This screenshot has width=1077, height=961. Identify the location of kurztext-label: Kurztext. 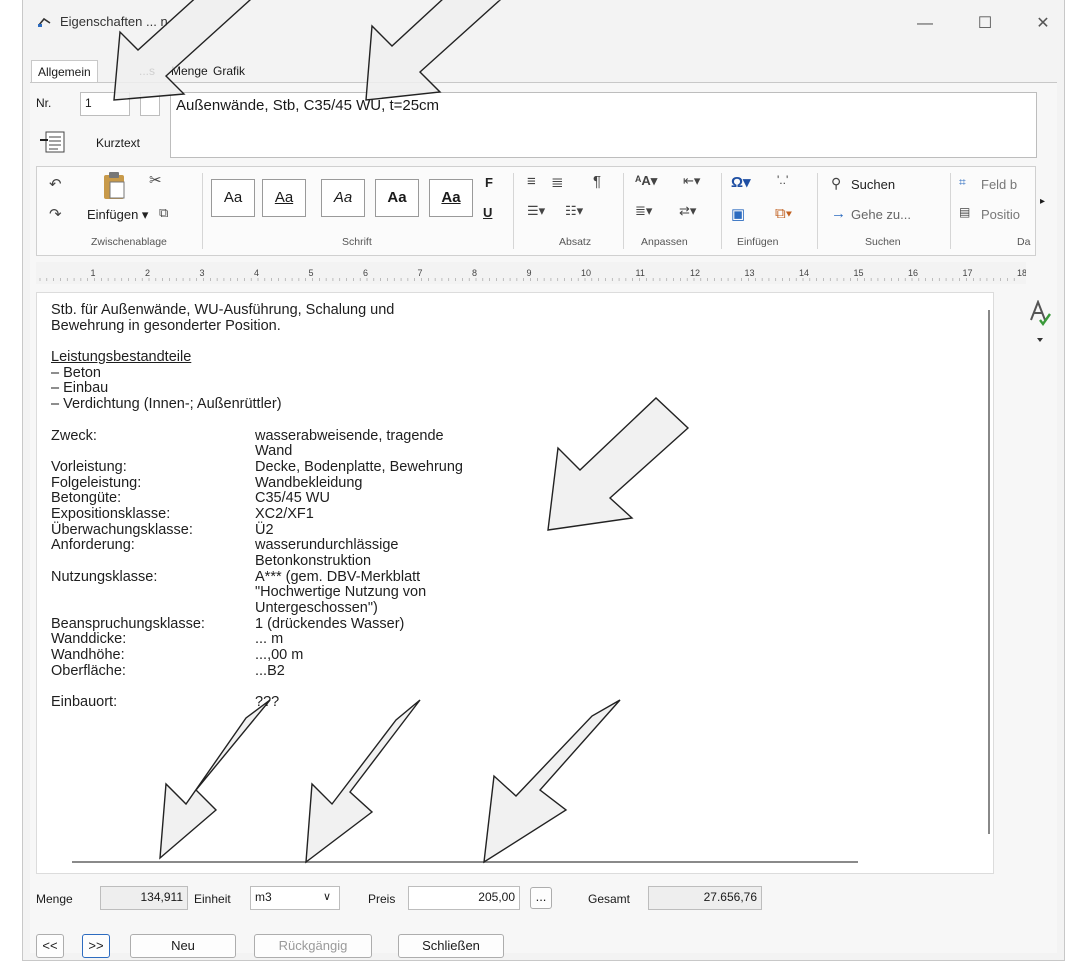
(118, 143).